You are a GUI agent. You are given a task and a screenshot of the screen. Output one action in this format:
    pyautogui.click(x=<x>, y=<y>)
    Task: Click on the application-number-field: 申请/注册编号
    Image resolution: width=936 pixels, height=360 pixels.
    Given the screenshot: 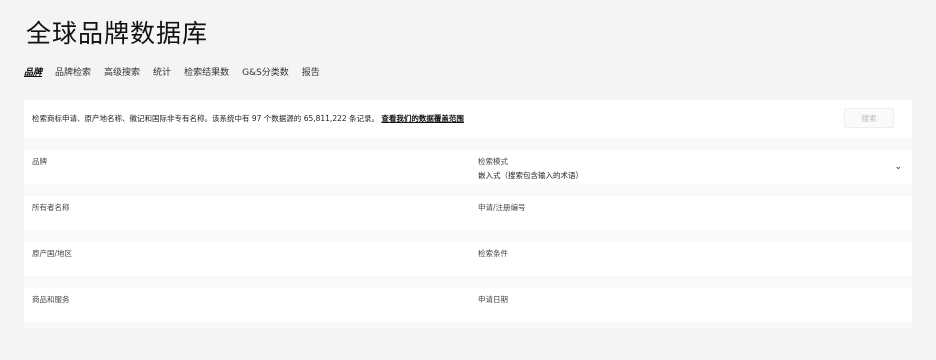 What is the action you would take?
    pyautogui.click(x=688, y=207)
    